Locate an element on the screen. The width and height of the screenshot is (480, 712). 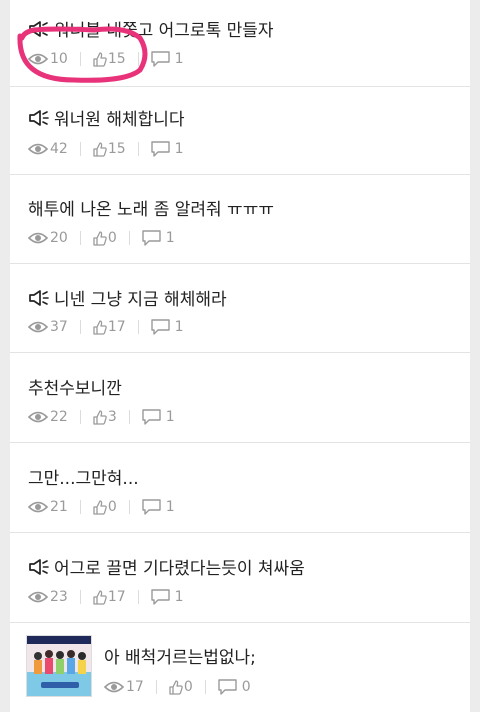
post-meta: 21 0 1 is located at coordinates (101, 507).